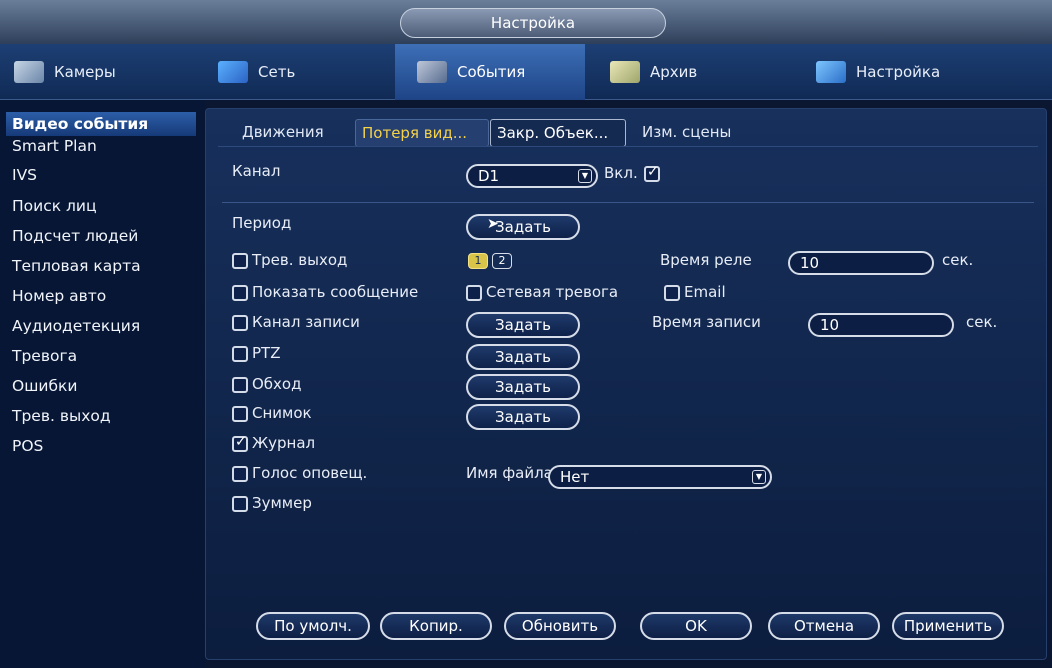 The height and width of the screenshot is (668, 1052). I want to click on buzzer-label: Зуммер, so click(282, 503).